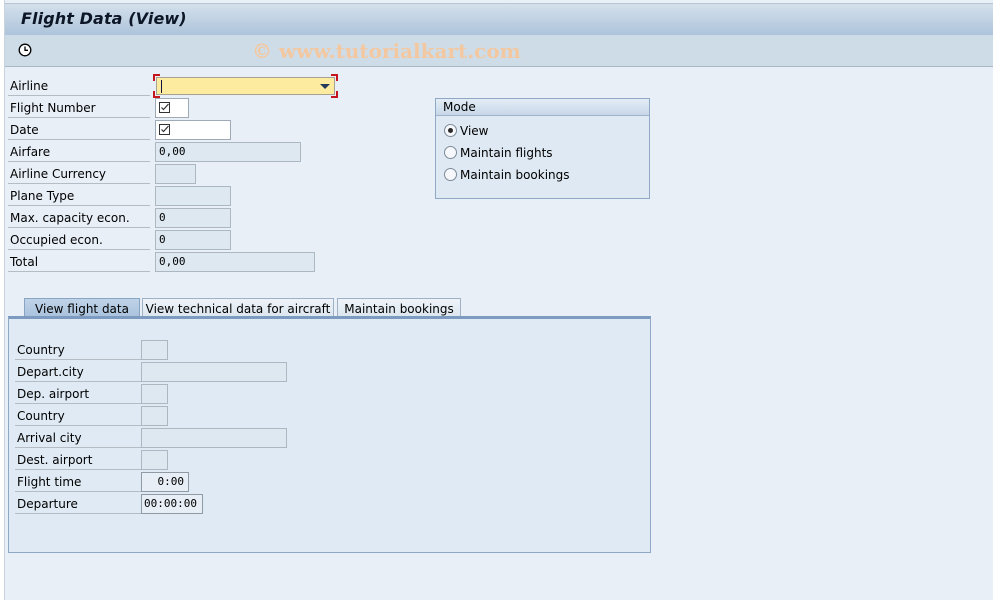 This screenshot has width=993, height=600. Describe the element at coordinates (78, 416) in the screenshot. I see `arr-country-label: Country` at that location.